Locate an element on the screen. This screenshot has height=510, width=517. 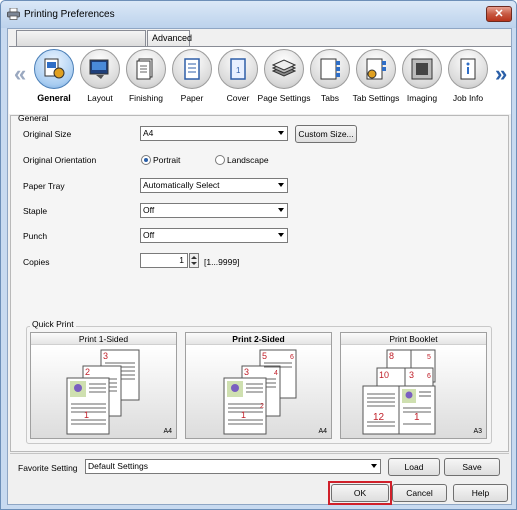
page-number: 4 is located at coordinates (276, 373).